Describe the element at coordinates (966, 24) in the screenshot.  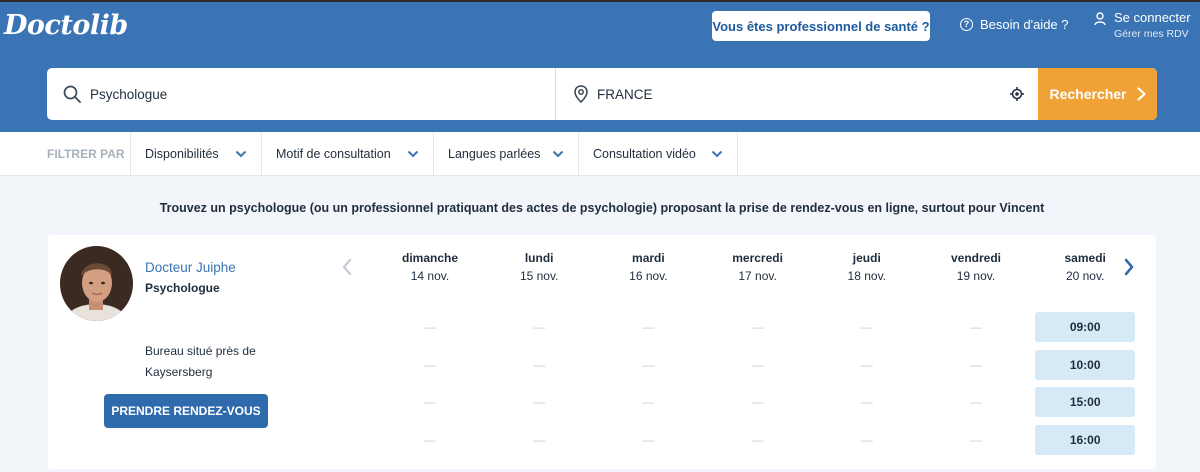
I see `question-icon: ?` at that location.